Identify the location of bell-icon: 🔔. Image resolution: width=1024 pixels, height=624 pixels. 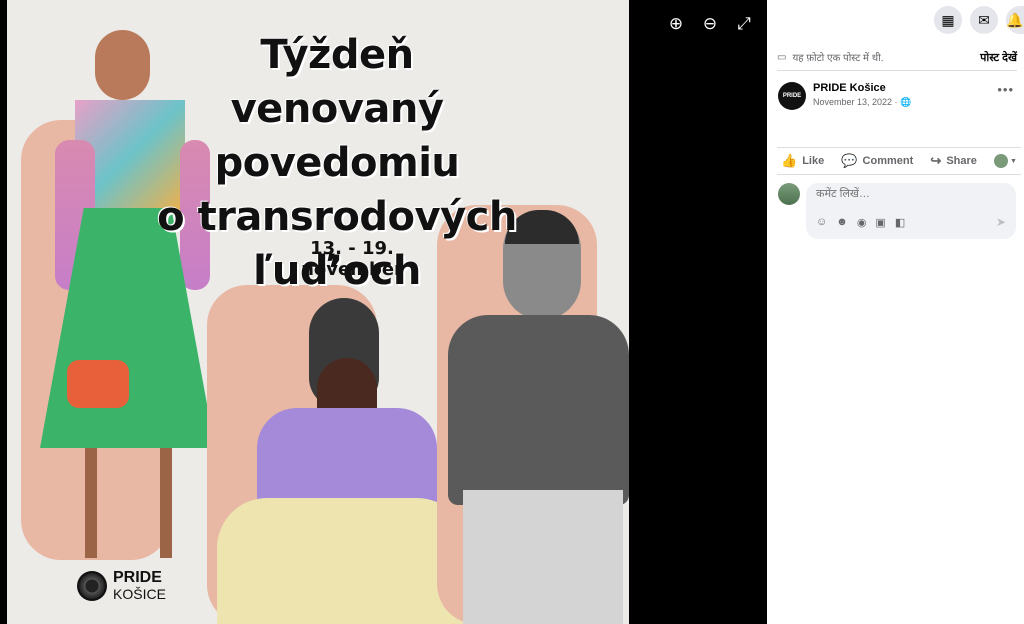
(1015, 20).